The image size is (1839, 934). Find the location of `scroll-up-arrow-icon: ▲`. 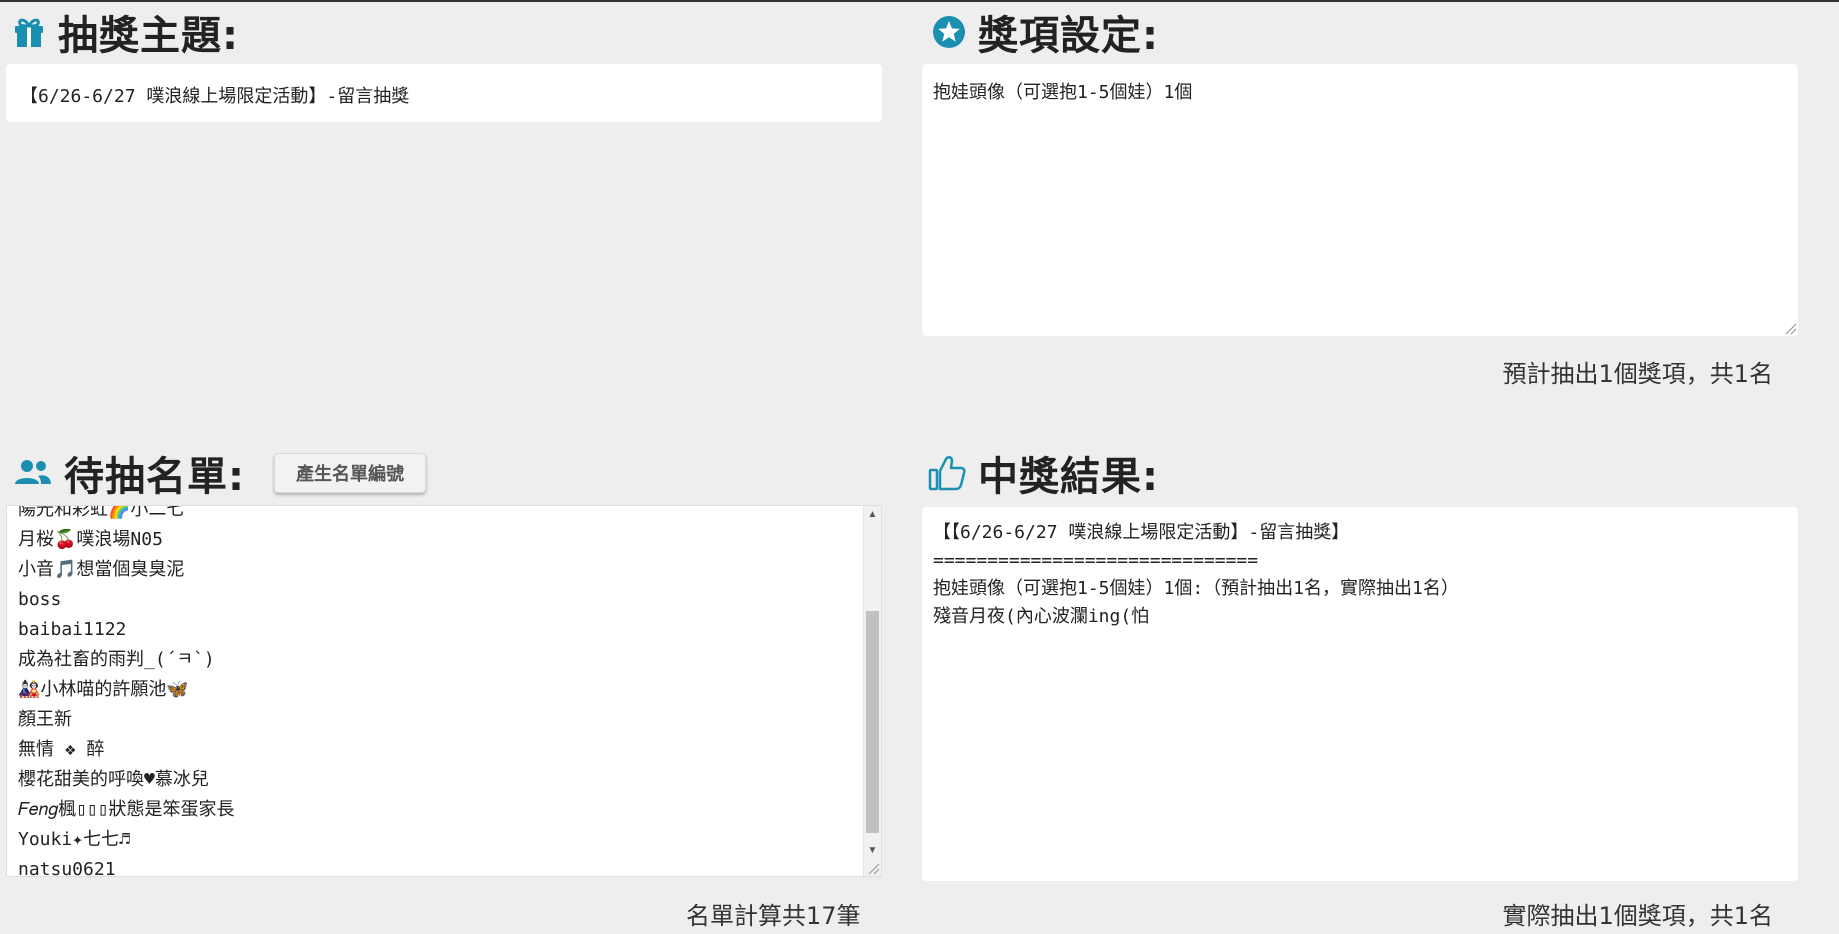

scroll-up-arrow-icon: ▲ is located at coordinates (872, 514).